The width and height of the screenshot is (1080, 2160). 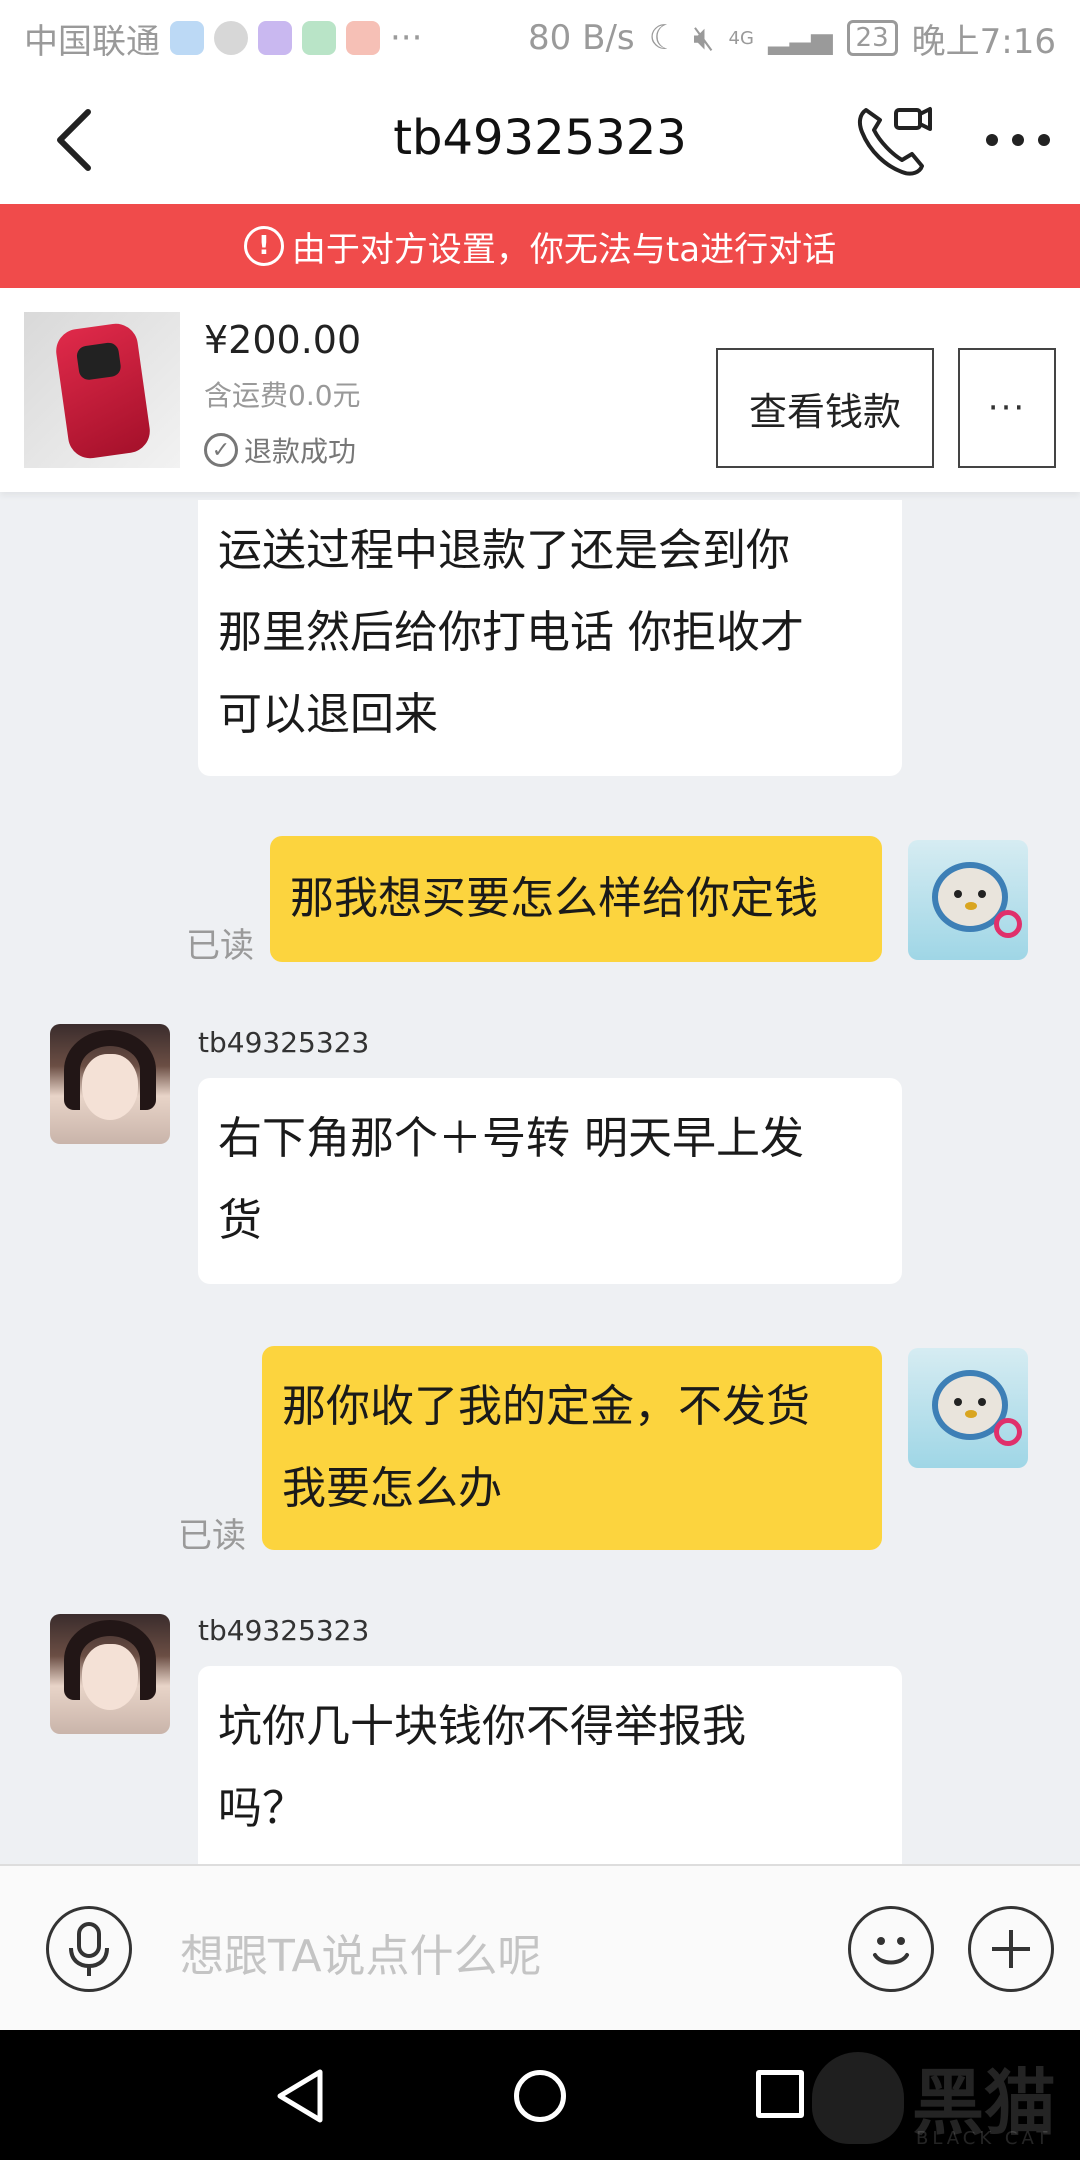 I want to click on view-payment-button: 查看钱款, so click(x=825, y=408).